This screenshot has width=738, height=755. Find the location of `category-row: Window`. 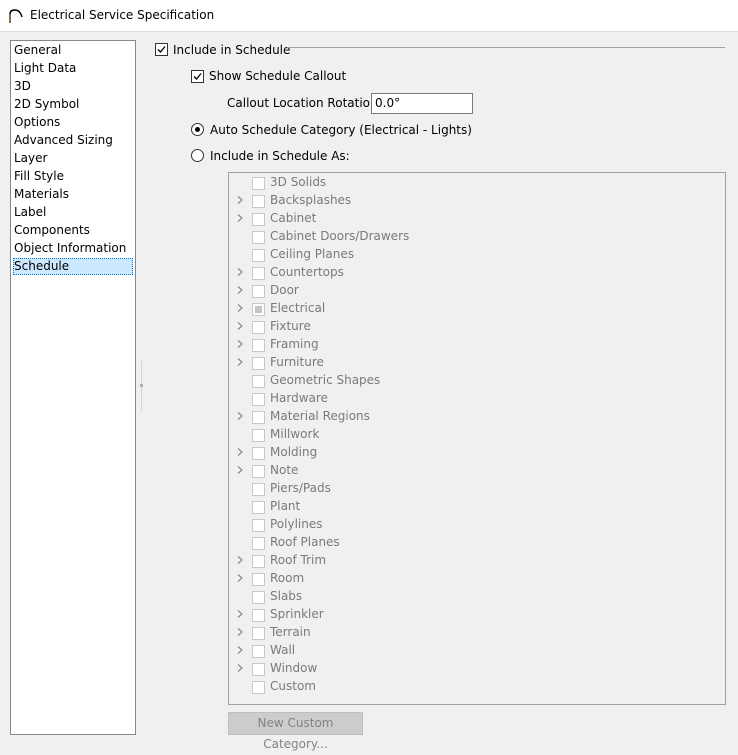

category-row: Window is located at coordinates (474, 669).